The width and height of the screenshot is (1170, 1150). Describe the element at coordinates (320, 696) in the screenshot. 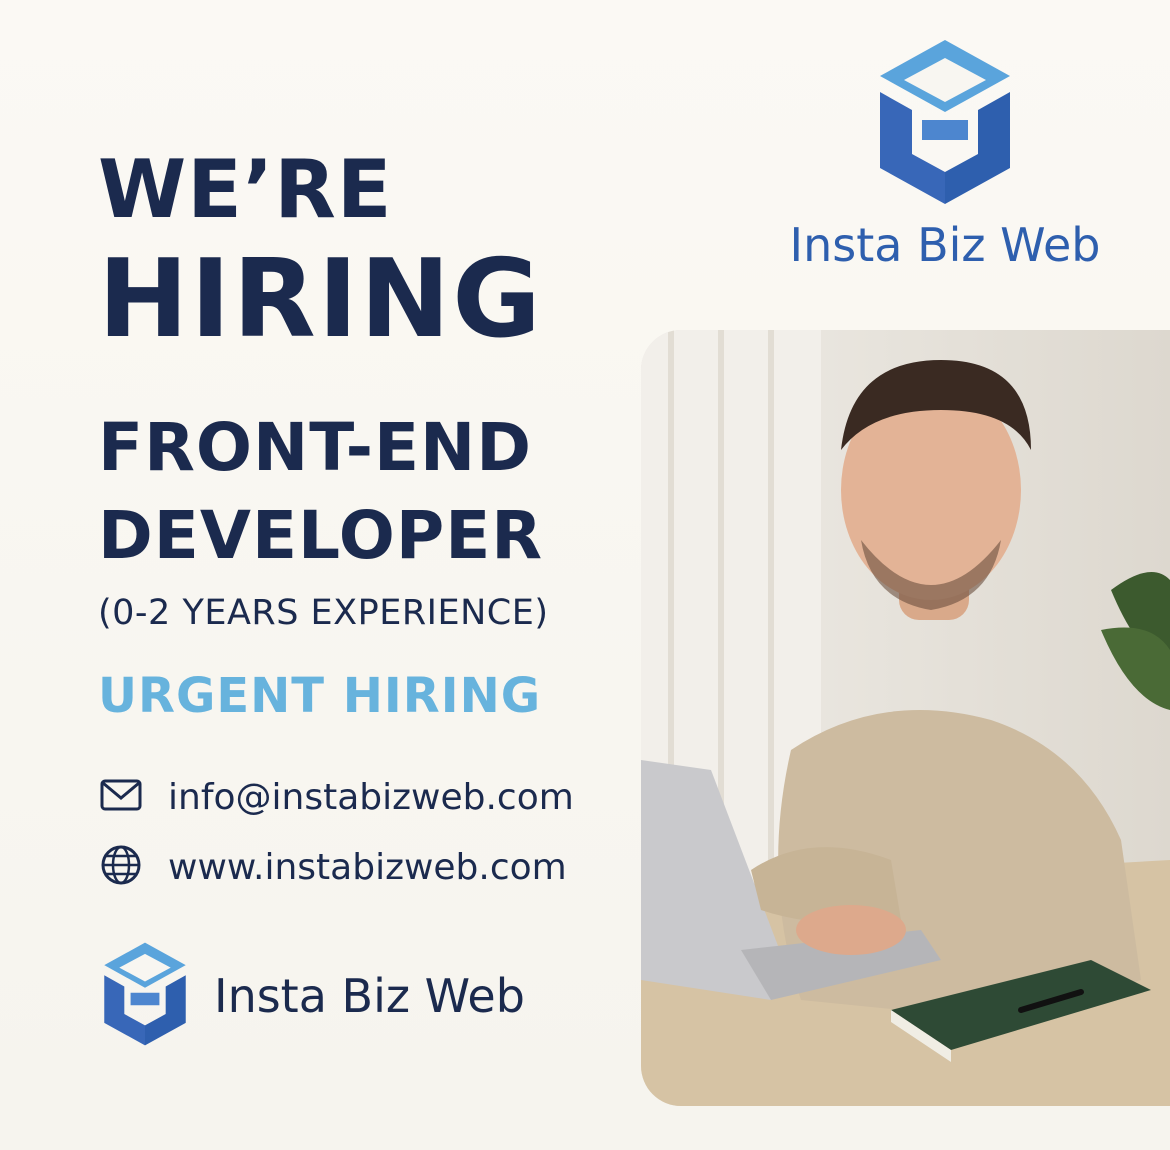

I see `urgent-hiring-label: URGENT HIRING` at that location.